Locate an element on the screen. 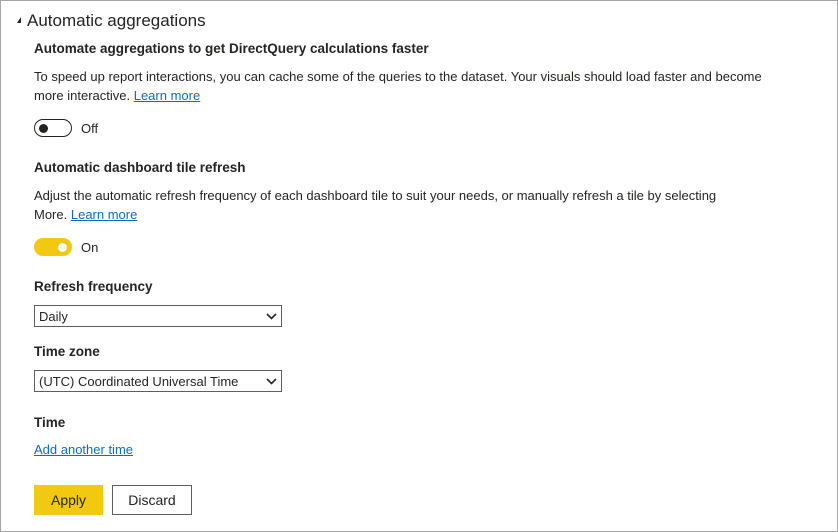  tile-refresh-heading: Automatic dashboard tile refresh is located at coordinates (140, 167).